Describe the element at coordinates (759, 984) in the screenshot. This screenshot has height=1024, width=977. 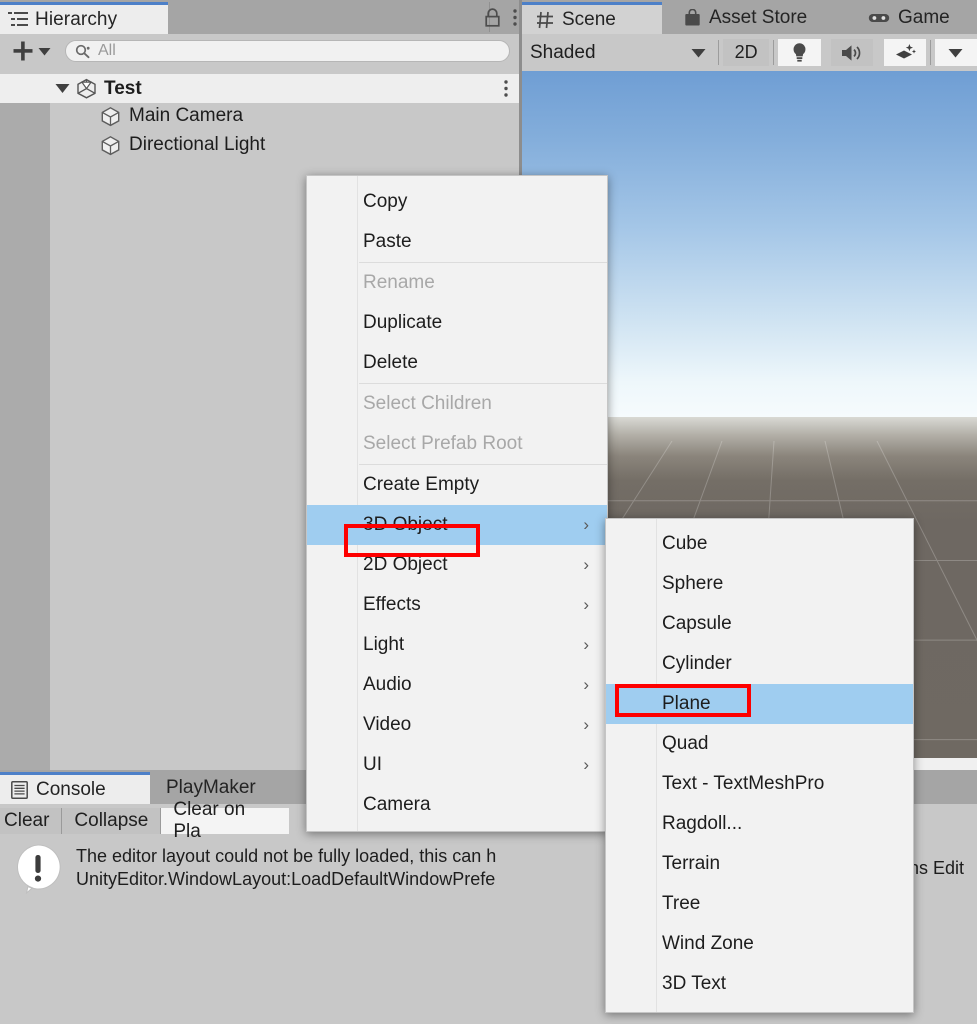
I see `submenu-item-3d-text: 3D Text` at that location.